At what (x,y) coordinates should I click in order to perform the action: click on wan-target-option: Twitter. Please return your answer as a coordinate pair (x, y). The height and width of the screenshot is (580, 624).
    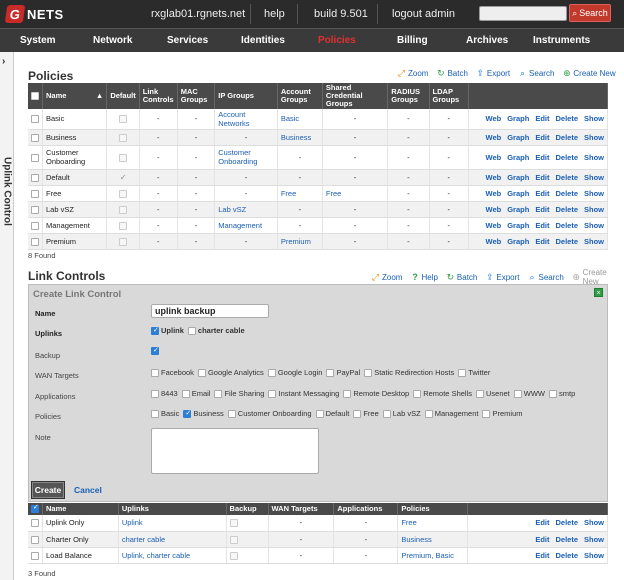
    Looking at the image, I should click on (474, 372).